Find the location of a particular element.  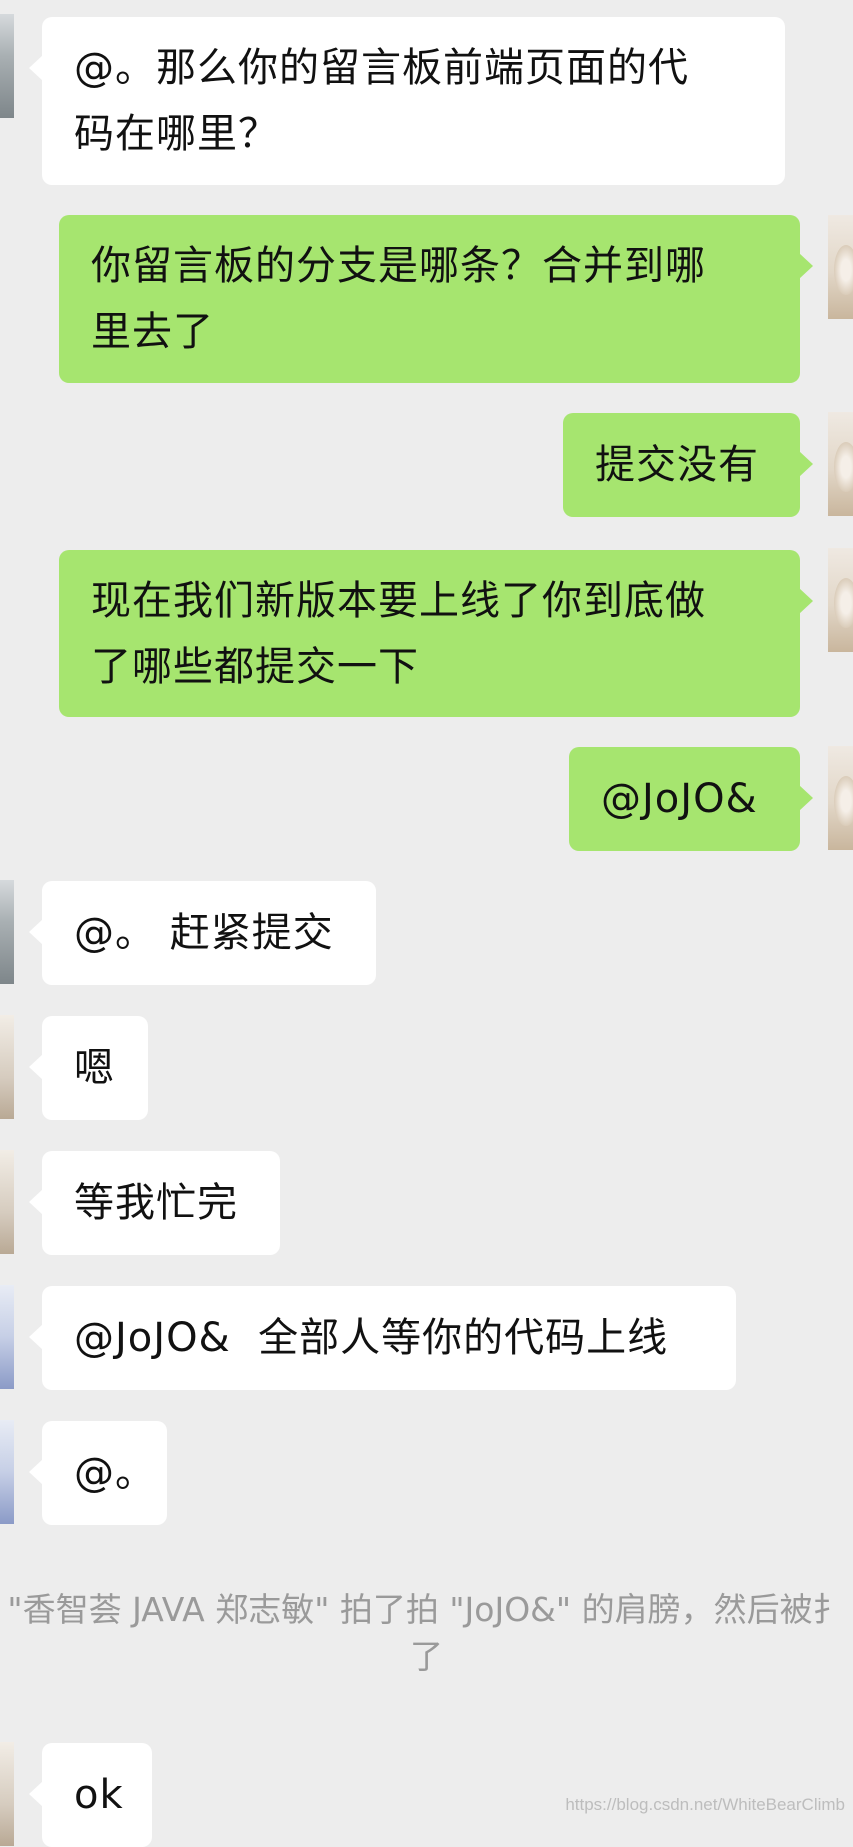

message-bubble: @。 赶紧提交 is located at coordinates (202, 933).